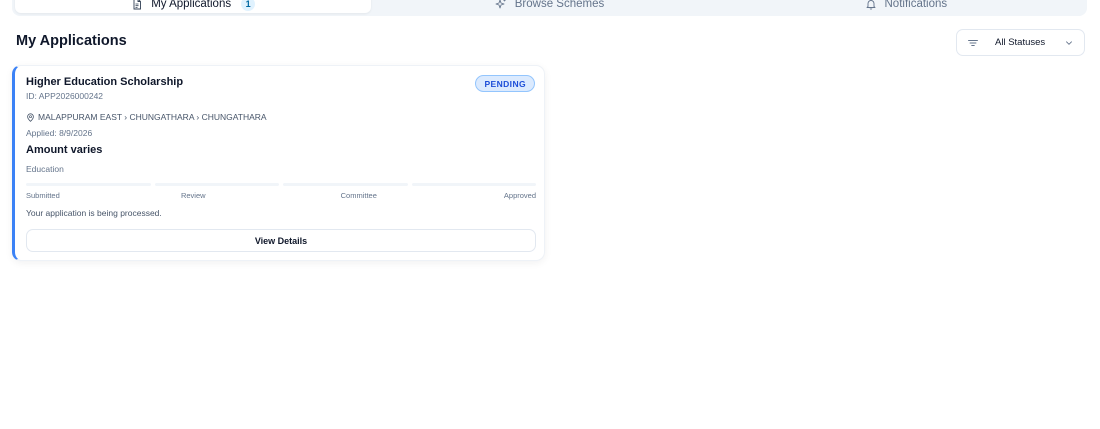 Image resolution: width=1100 pixels, height=429 pixels. I want to click on step-review: Review, so click(193, 195).